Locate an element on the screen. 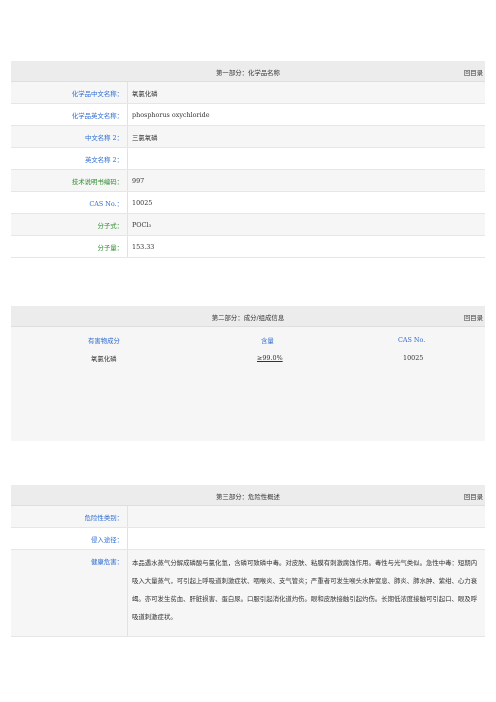 This screenshot has width=496, height=702. section-header: 第二部分：成分/组成信息 回目录 is located at coordinates (248, 316).